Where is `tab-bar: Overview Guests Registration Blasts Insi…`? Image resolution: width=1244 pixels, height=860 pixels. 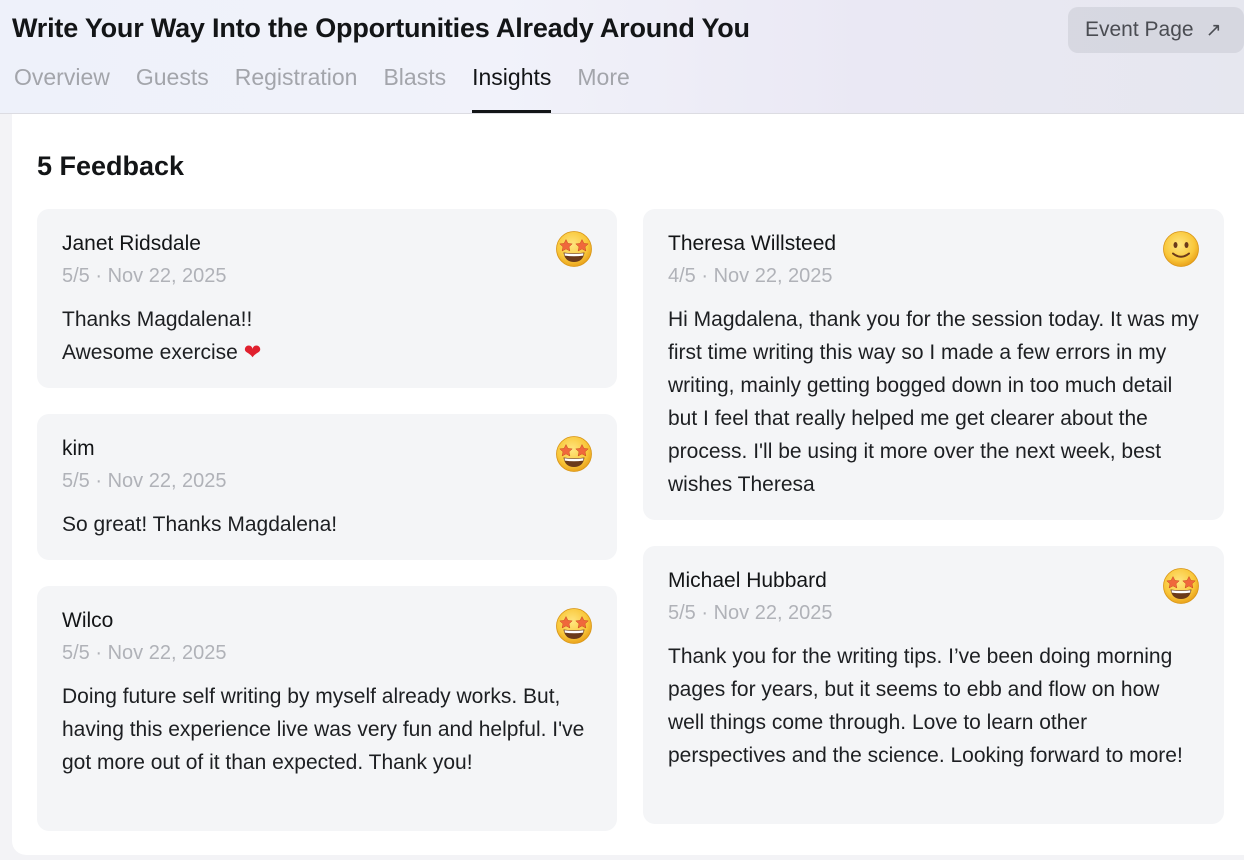
tab-bar: Overview Guests Registration Blasts Insi… is located at coordinates (335, 88).